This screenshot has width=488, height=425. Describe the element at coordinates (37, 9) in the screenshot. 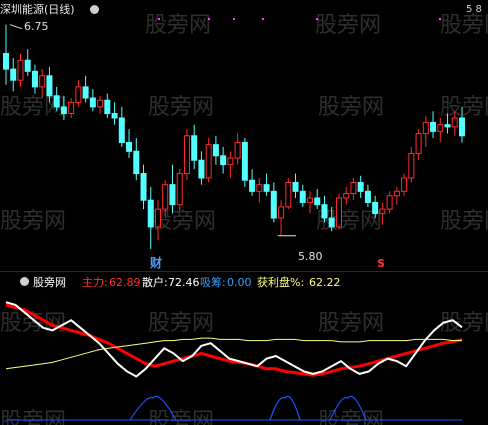

I see `top-panel-title: 深圳能源(日线)` at that location.